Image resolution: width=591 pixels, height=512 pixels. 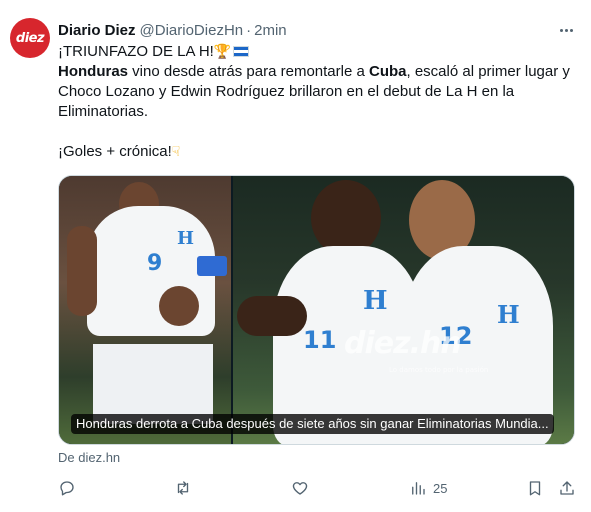 I want to click on author-name: Diario Diez, so click(x=97, y=30).